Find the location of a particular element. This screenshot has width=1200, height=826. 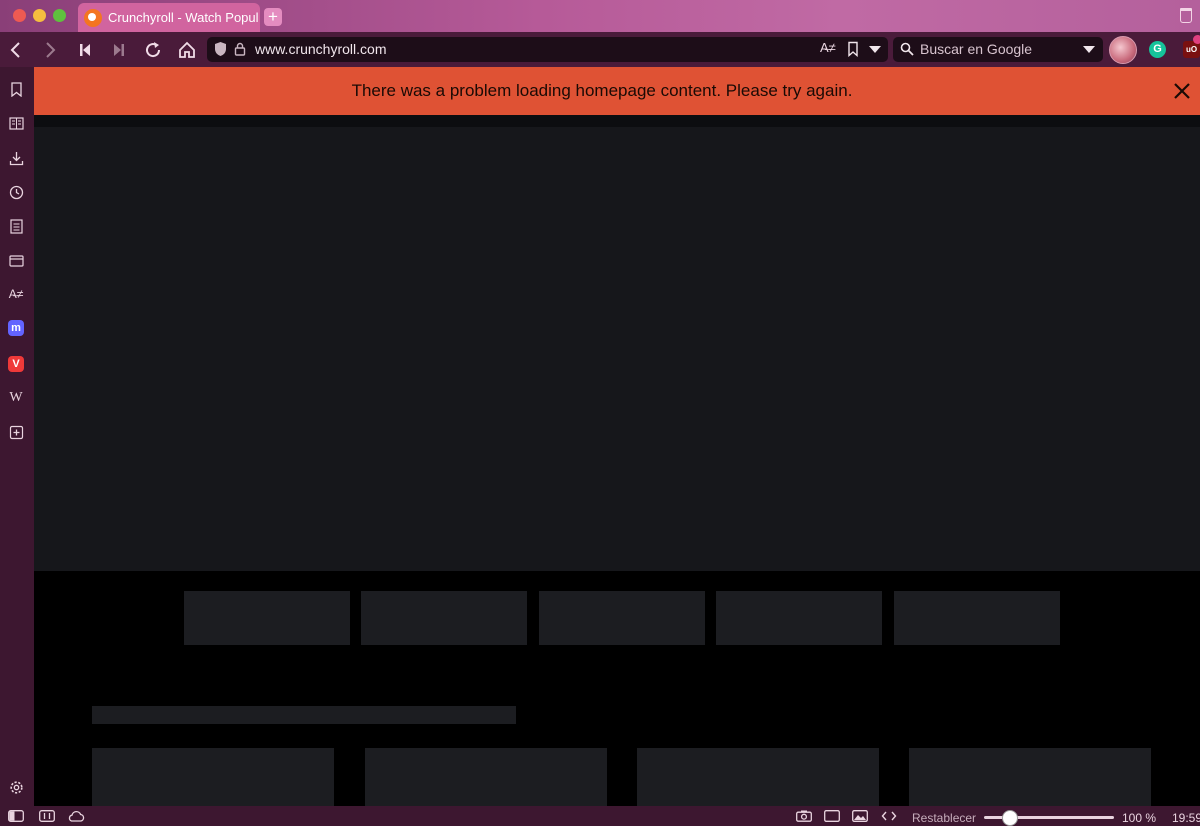

vivaldi-icon: V is located at coordinates (16, 364).